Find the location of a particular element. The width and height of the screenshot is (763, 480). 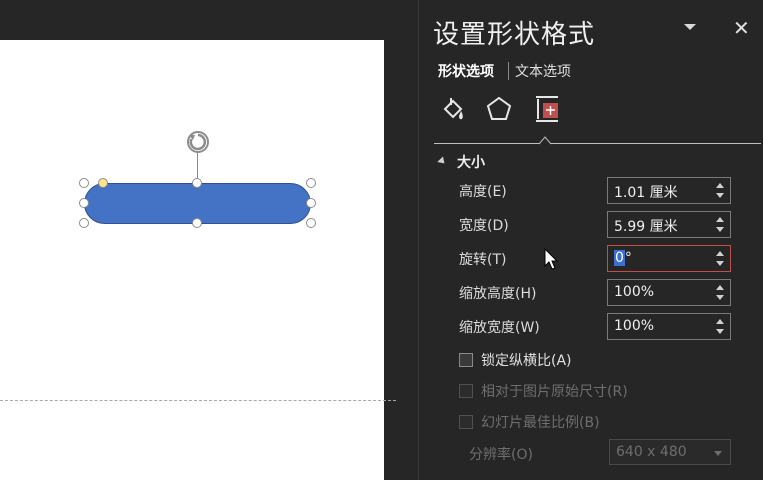

scale-height-label: 缩放高度(H) is located at coordinates (498, 294).